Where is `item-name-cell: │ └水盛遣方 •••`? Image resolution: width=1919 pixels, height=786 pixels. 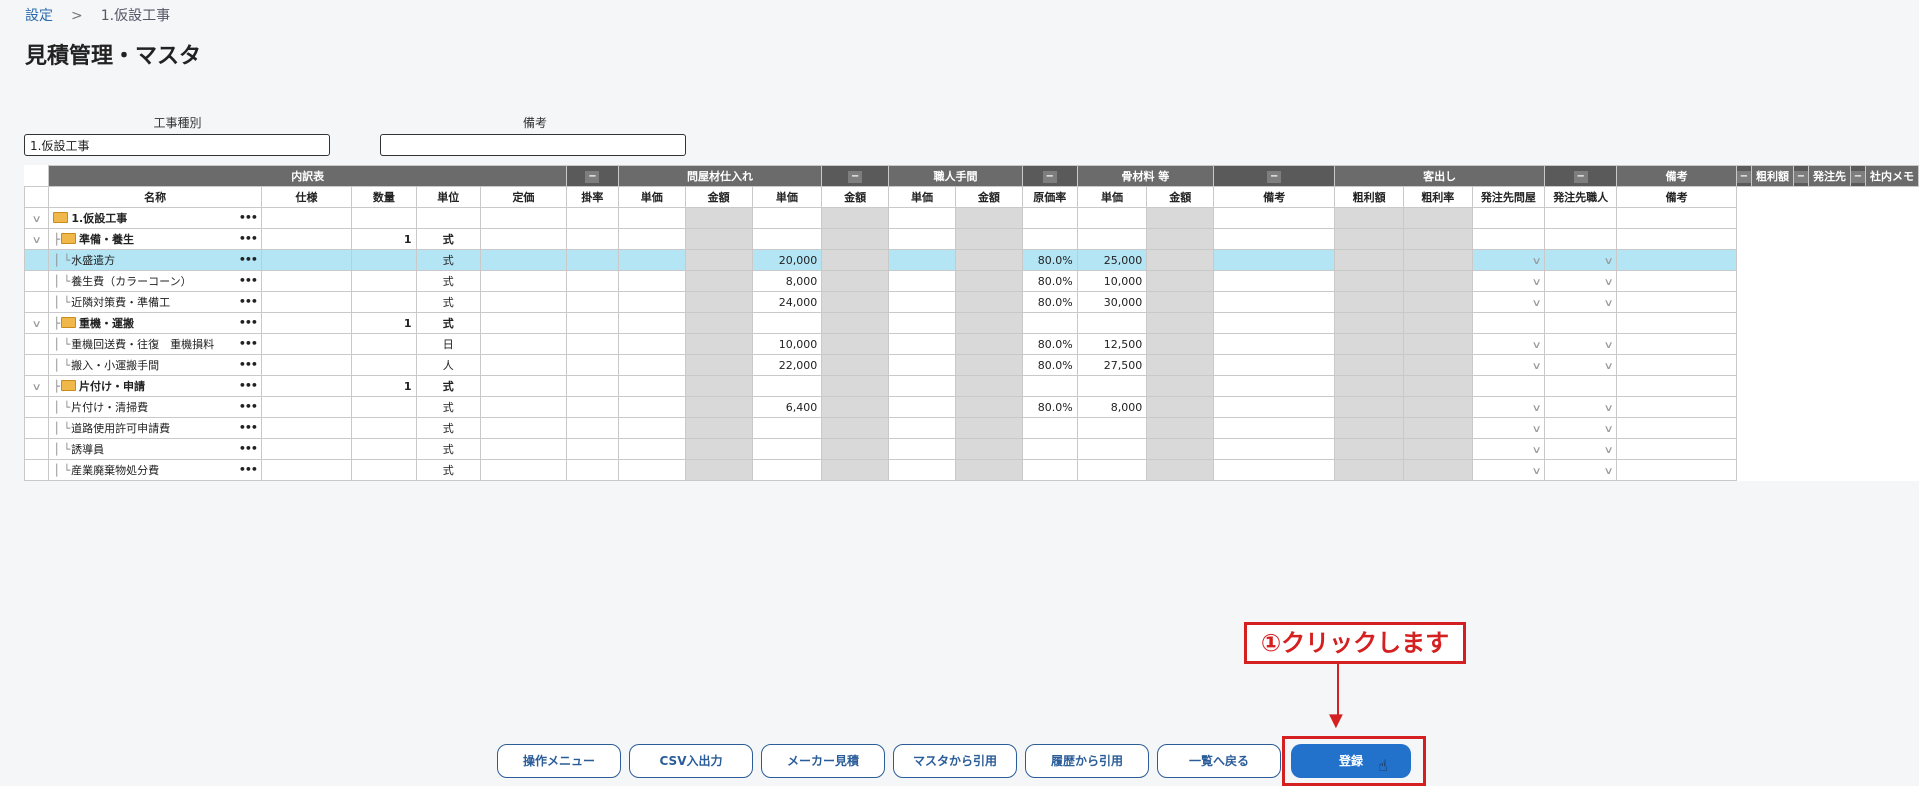 item-name-cell: │ └水盛遣方 ••• is located at coordinates (155, 260).